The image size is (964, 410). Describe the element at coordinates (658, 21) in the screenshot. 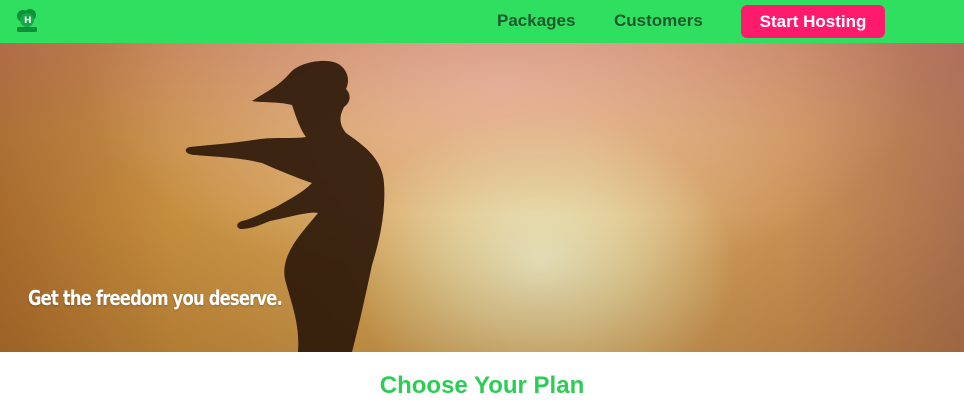

I see `nav-link-customers: Customers` at that location.